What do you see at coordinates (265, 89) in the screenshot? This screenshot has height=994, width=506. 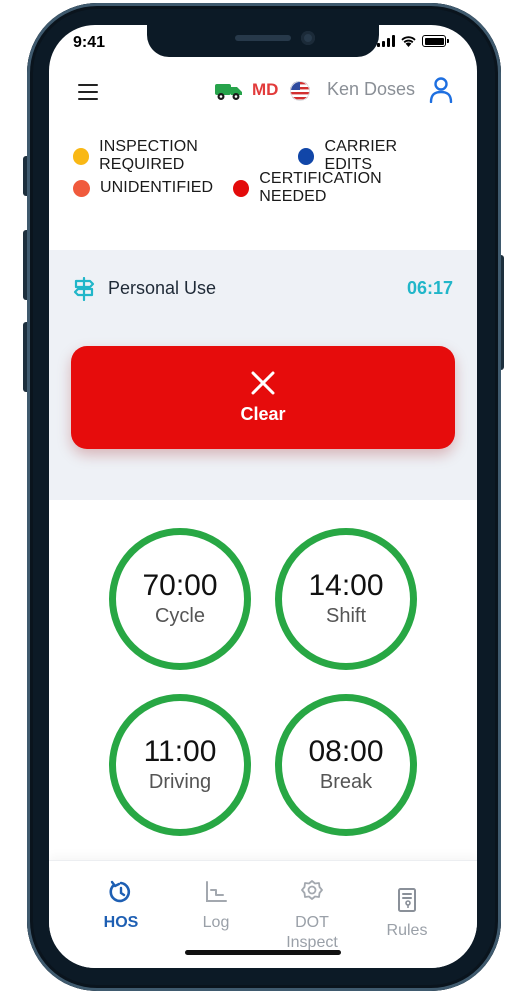 I see `state-code: MD` at bounding box center [265, 89].